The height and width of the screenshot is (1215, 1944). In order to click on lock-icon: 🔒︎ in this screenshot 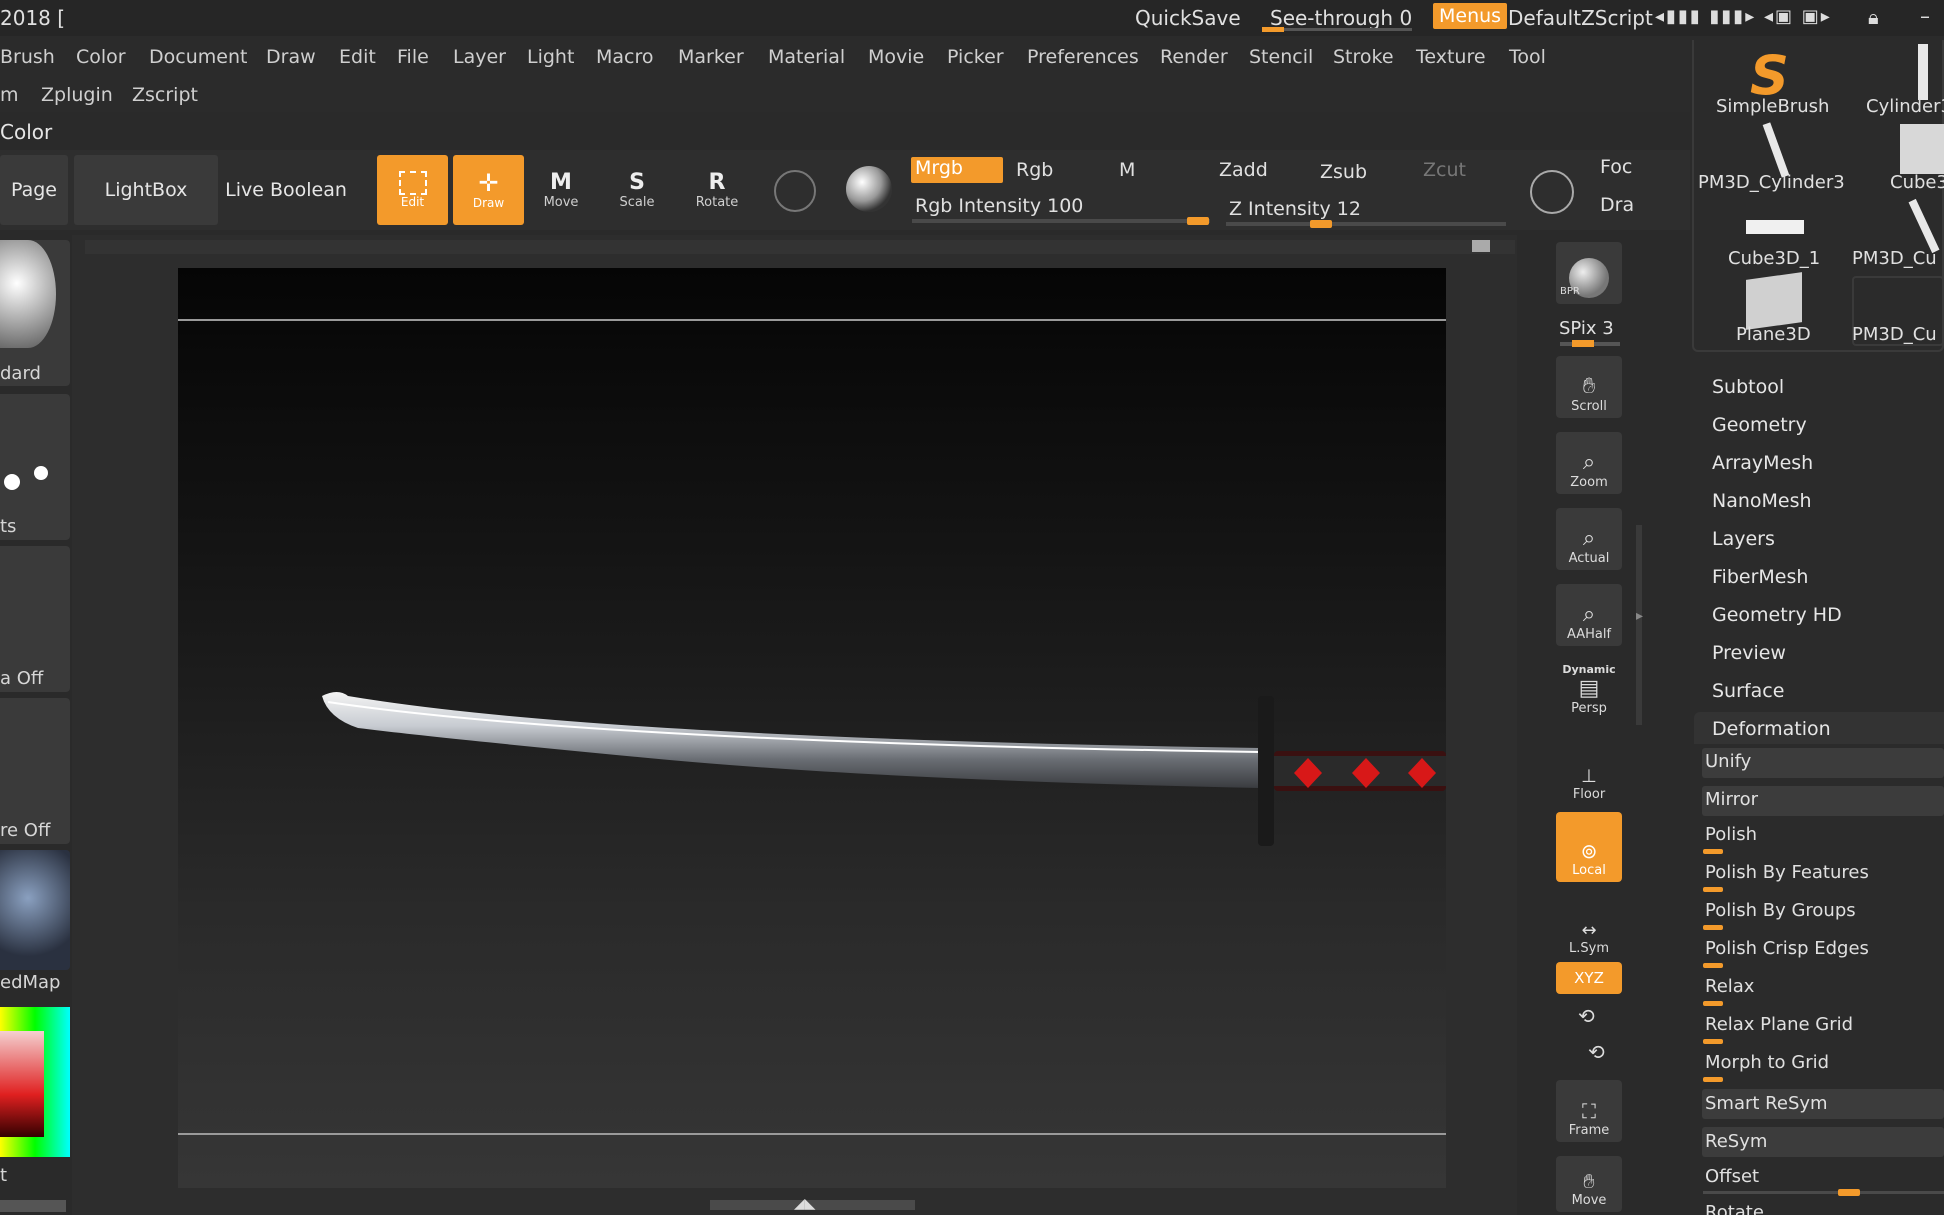, I will do `click(1873, 17)`.